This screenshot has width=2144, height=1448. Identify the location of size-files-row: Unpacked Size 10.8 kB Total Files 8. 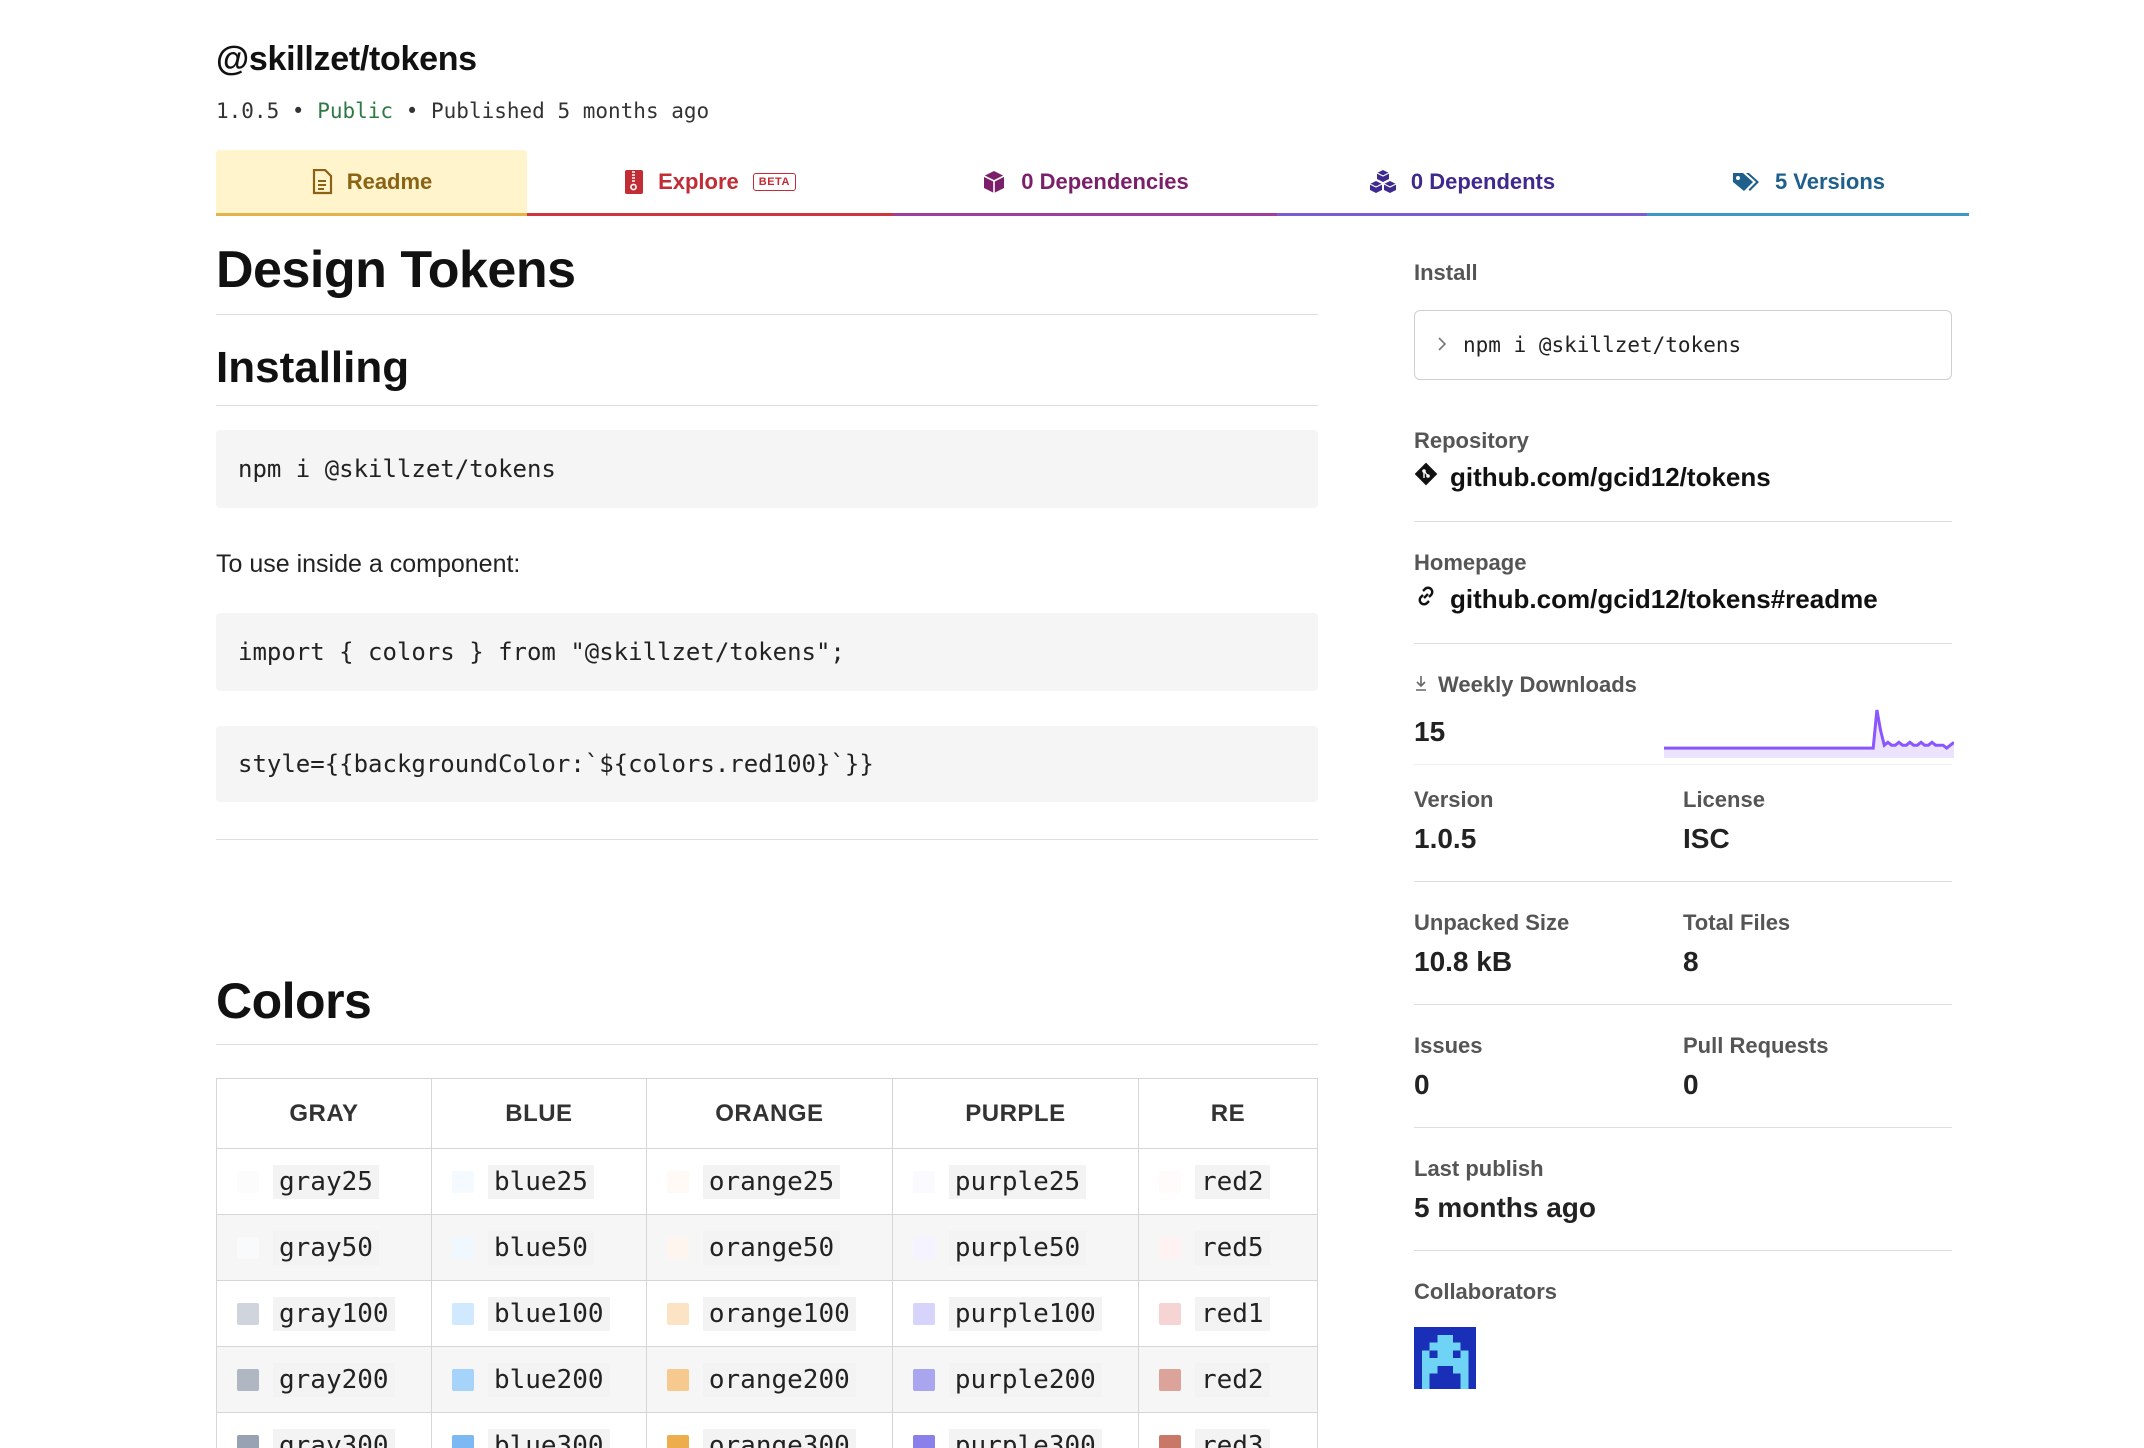
(1683, 944).